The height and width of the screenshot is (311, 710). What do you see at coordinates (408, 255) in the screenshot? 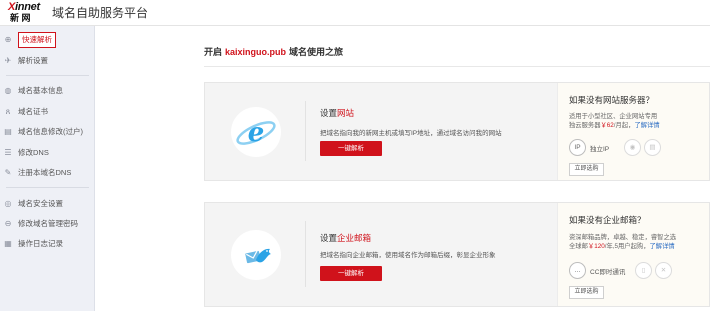
I see `email-setup-description: 把域名指向企业邮箱，使用域名作为邮箱后缀，彰显企业形象` at bounding box center [408, 255].